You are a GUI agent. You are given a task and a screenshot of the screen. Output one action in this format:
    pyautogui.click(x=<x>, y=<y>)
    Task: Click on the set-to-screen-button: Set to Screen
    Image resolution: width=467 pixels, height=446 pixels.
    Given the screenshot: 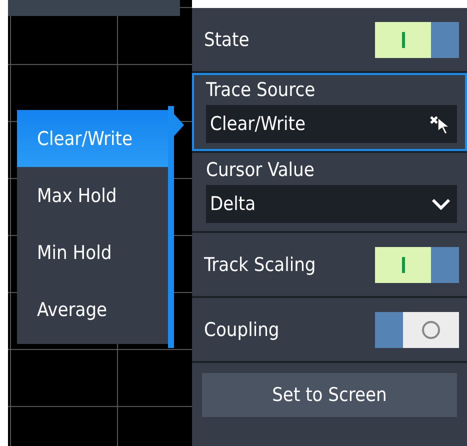 What is the action you would take?
    pyautogui.click(x=329, y=395)
    